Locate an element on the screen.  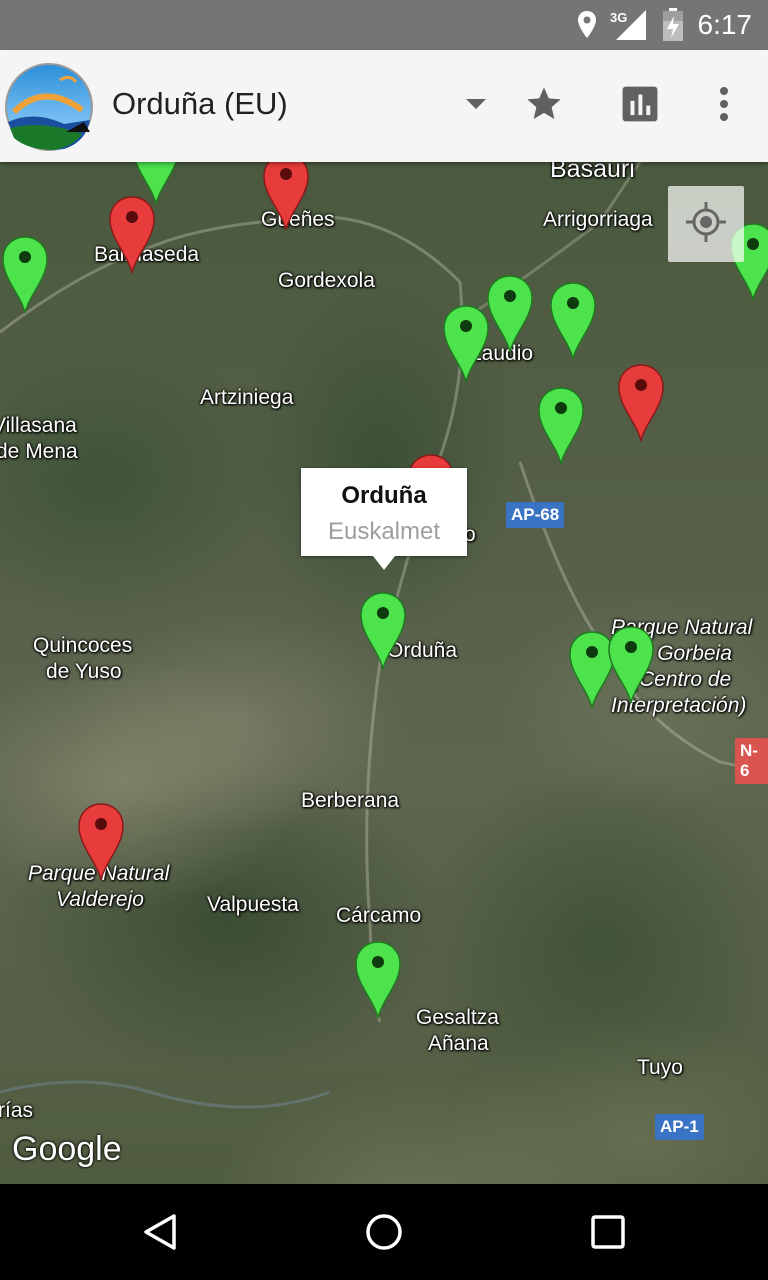
google-attribution: Google is located at coordinates (67, 1149).